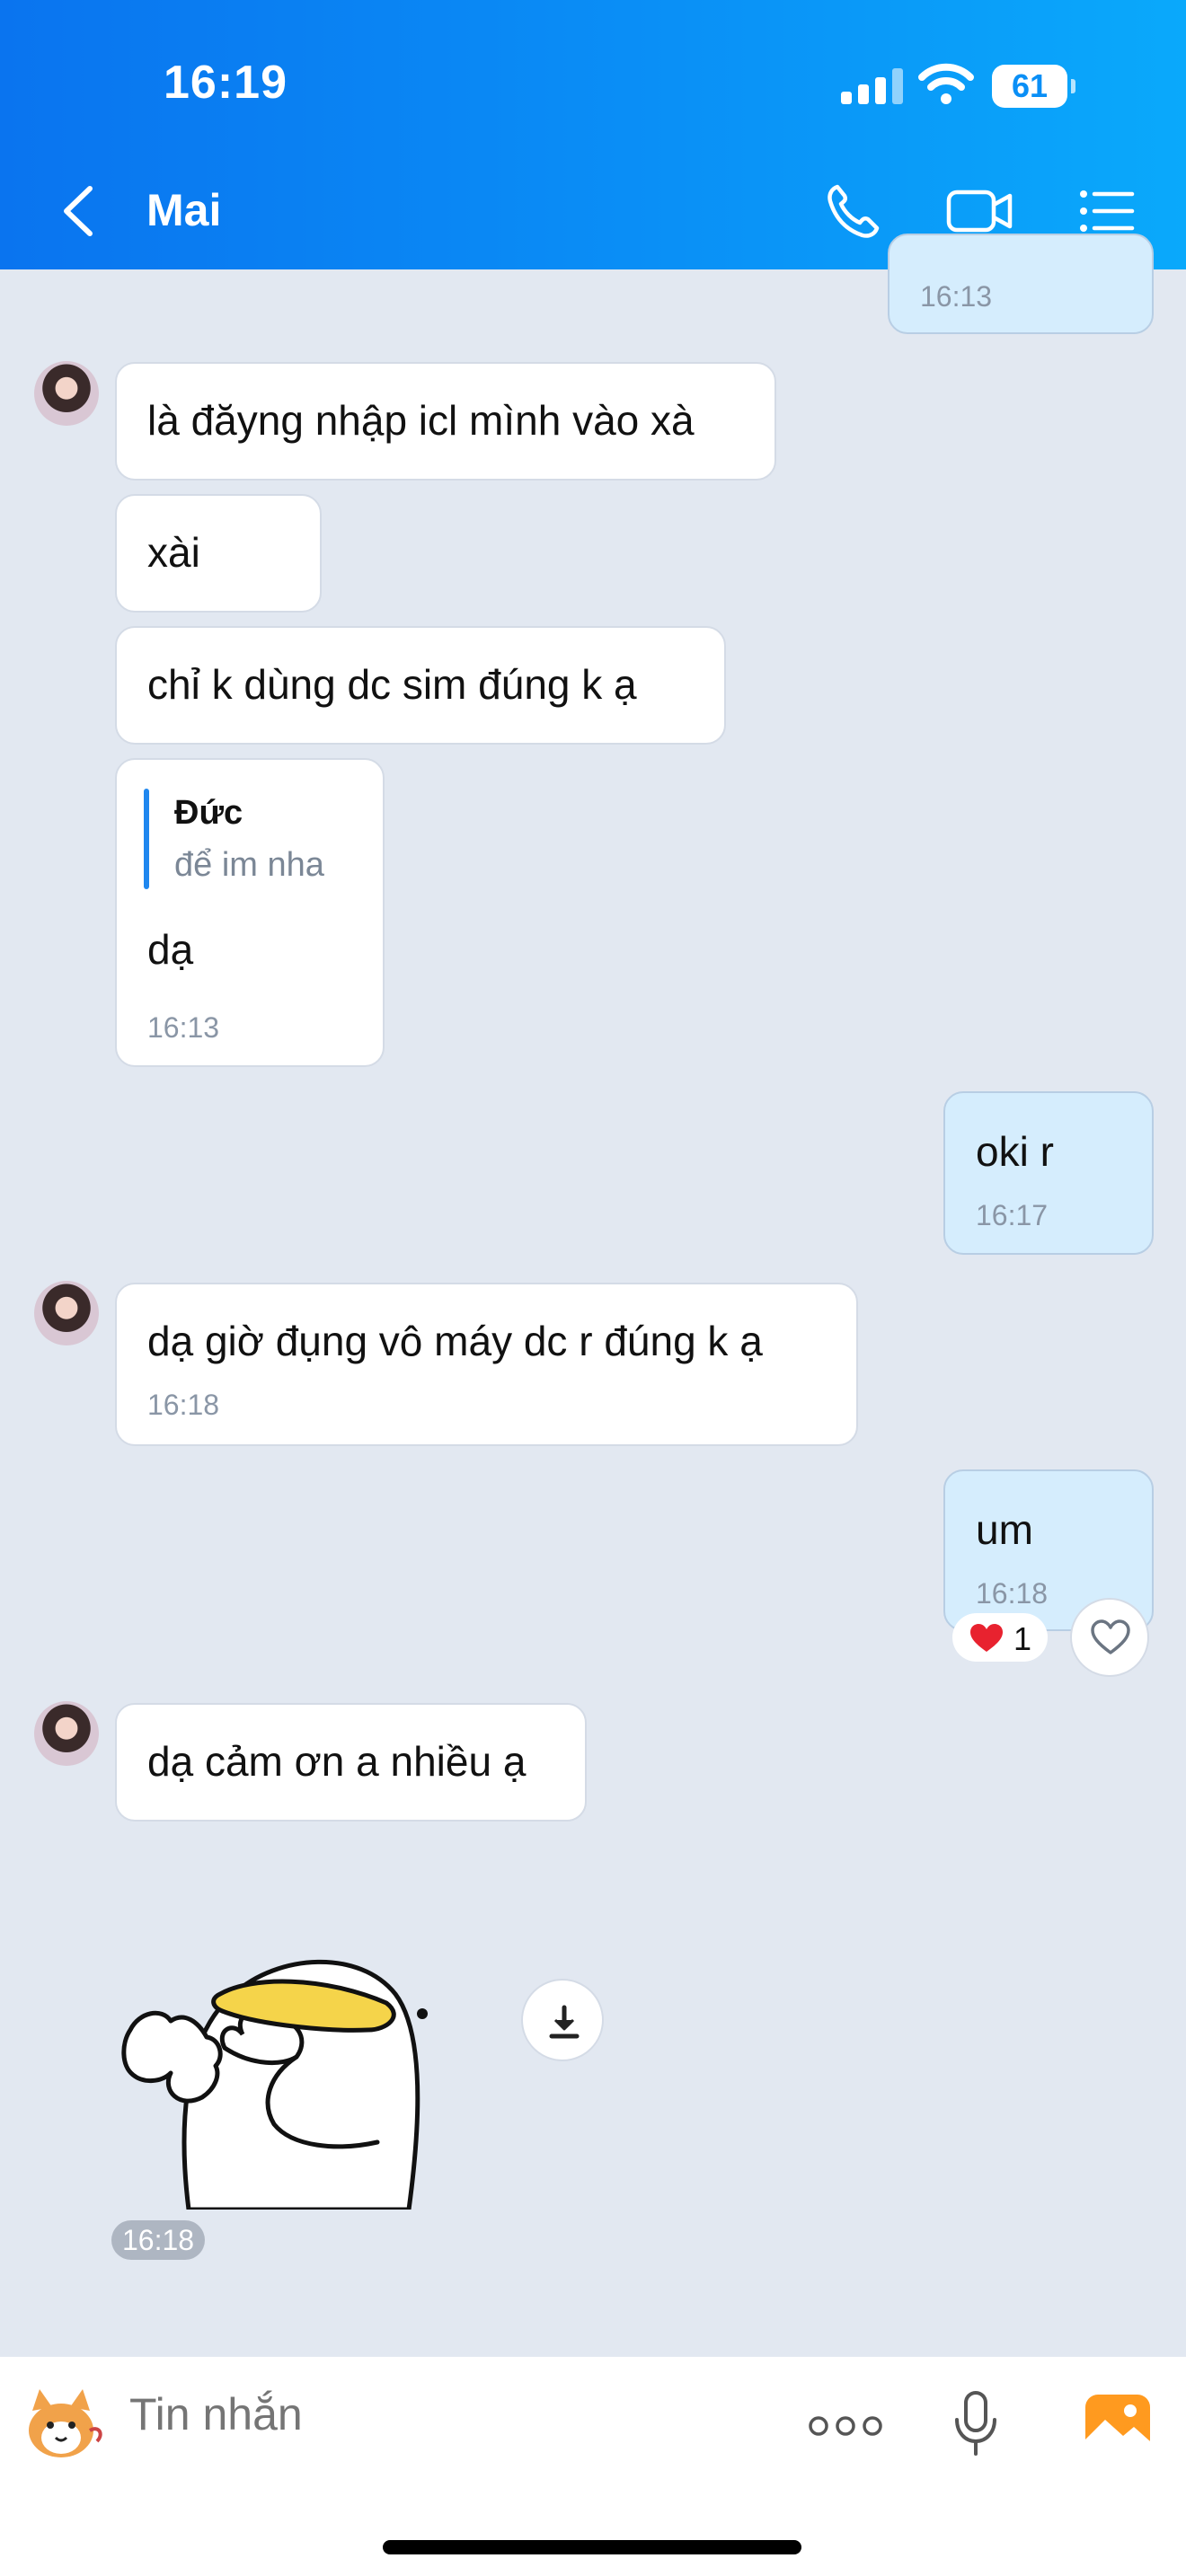 The height and width of the screenshot is (2576, 1186). Describe the element at coordinates (852, 211) in the screenshot. I see `phone-icon` at that location.